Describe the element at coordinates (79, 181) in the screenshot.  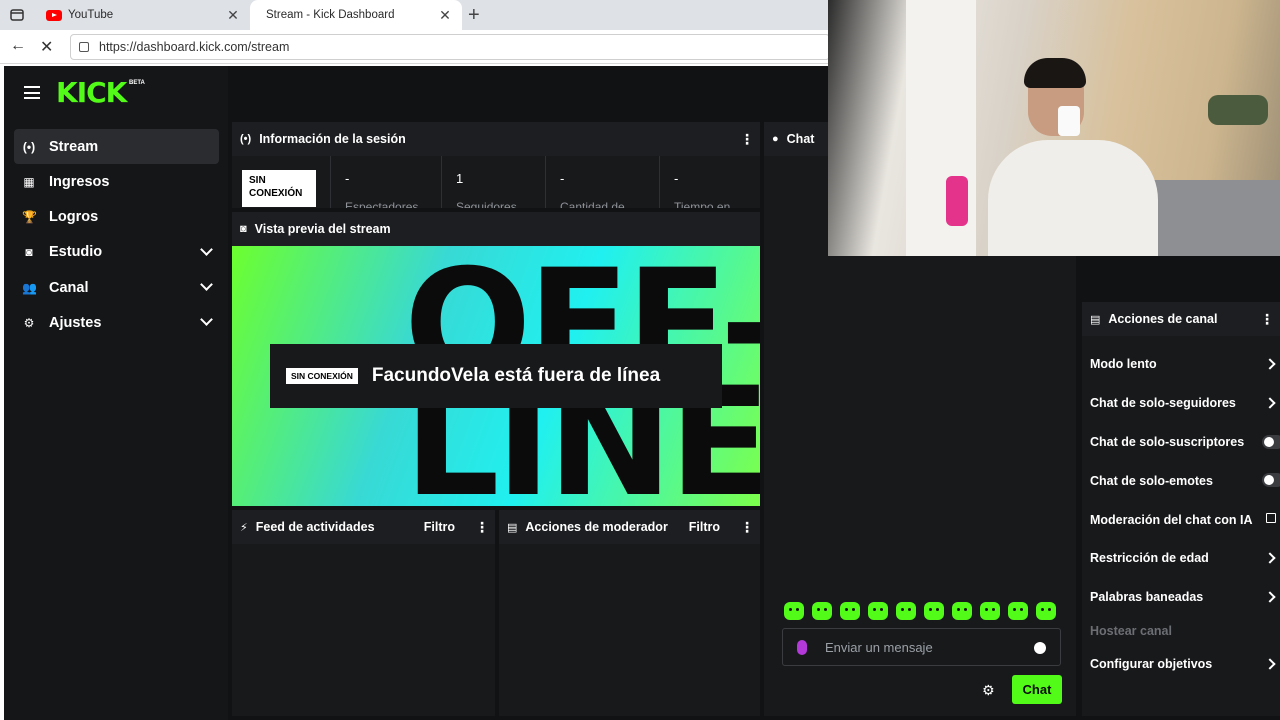
I see `sidebar-item-label: Ingresos` at that location.